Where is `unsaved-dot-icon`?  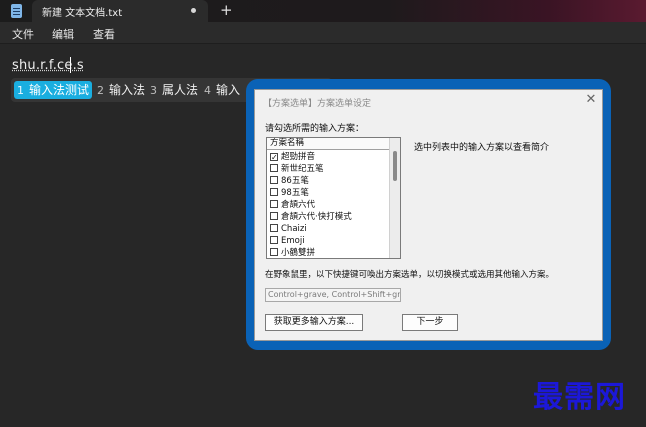
unsaved-dot-icon is located at coordinates (193, 10).